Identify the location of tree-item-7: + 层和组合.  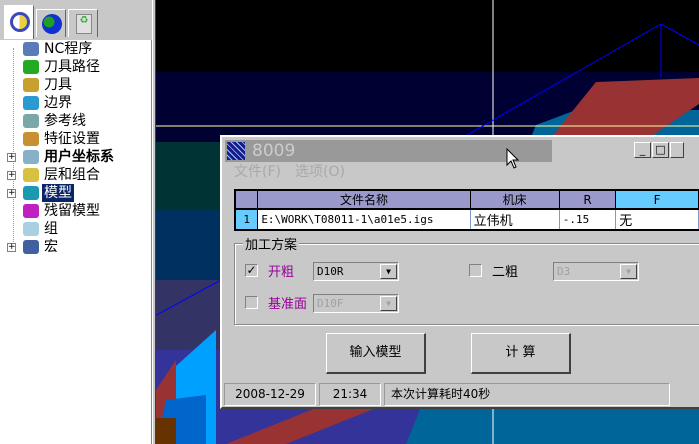
(75, 175).